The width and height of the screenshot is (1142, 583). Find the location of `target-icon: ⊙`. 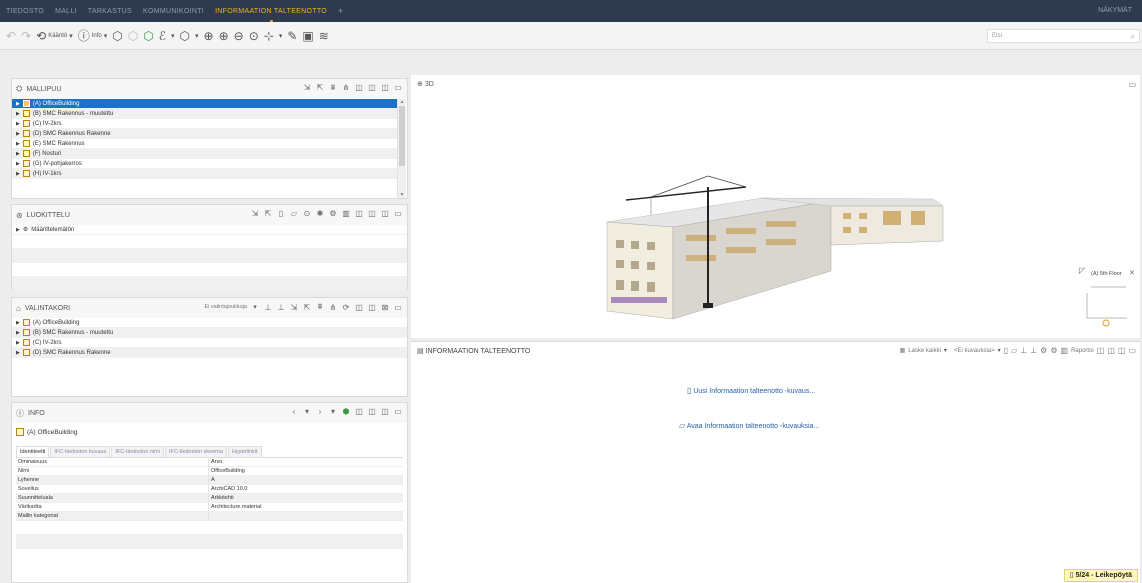

target-icon: ⊙ is located at coordinates (307, 213).